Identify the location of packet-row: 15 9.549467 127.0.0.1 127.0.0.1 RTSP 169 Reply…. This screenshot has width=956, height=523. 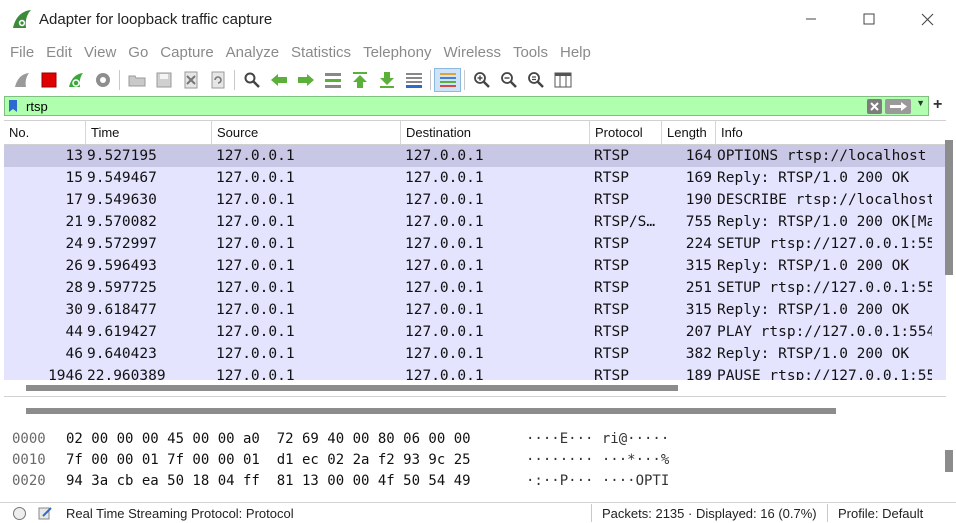
(475, 178).